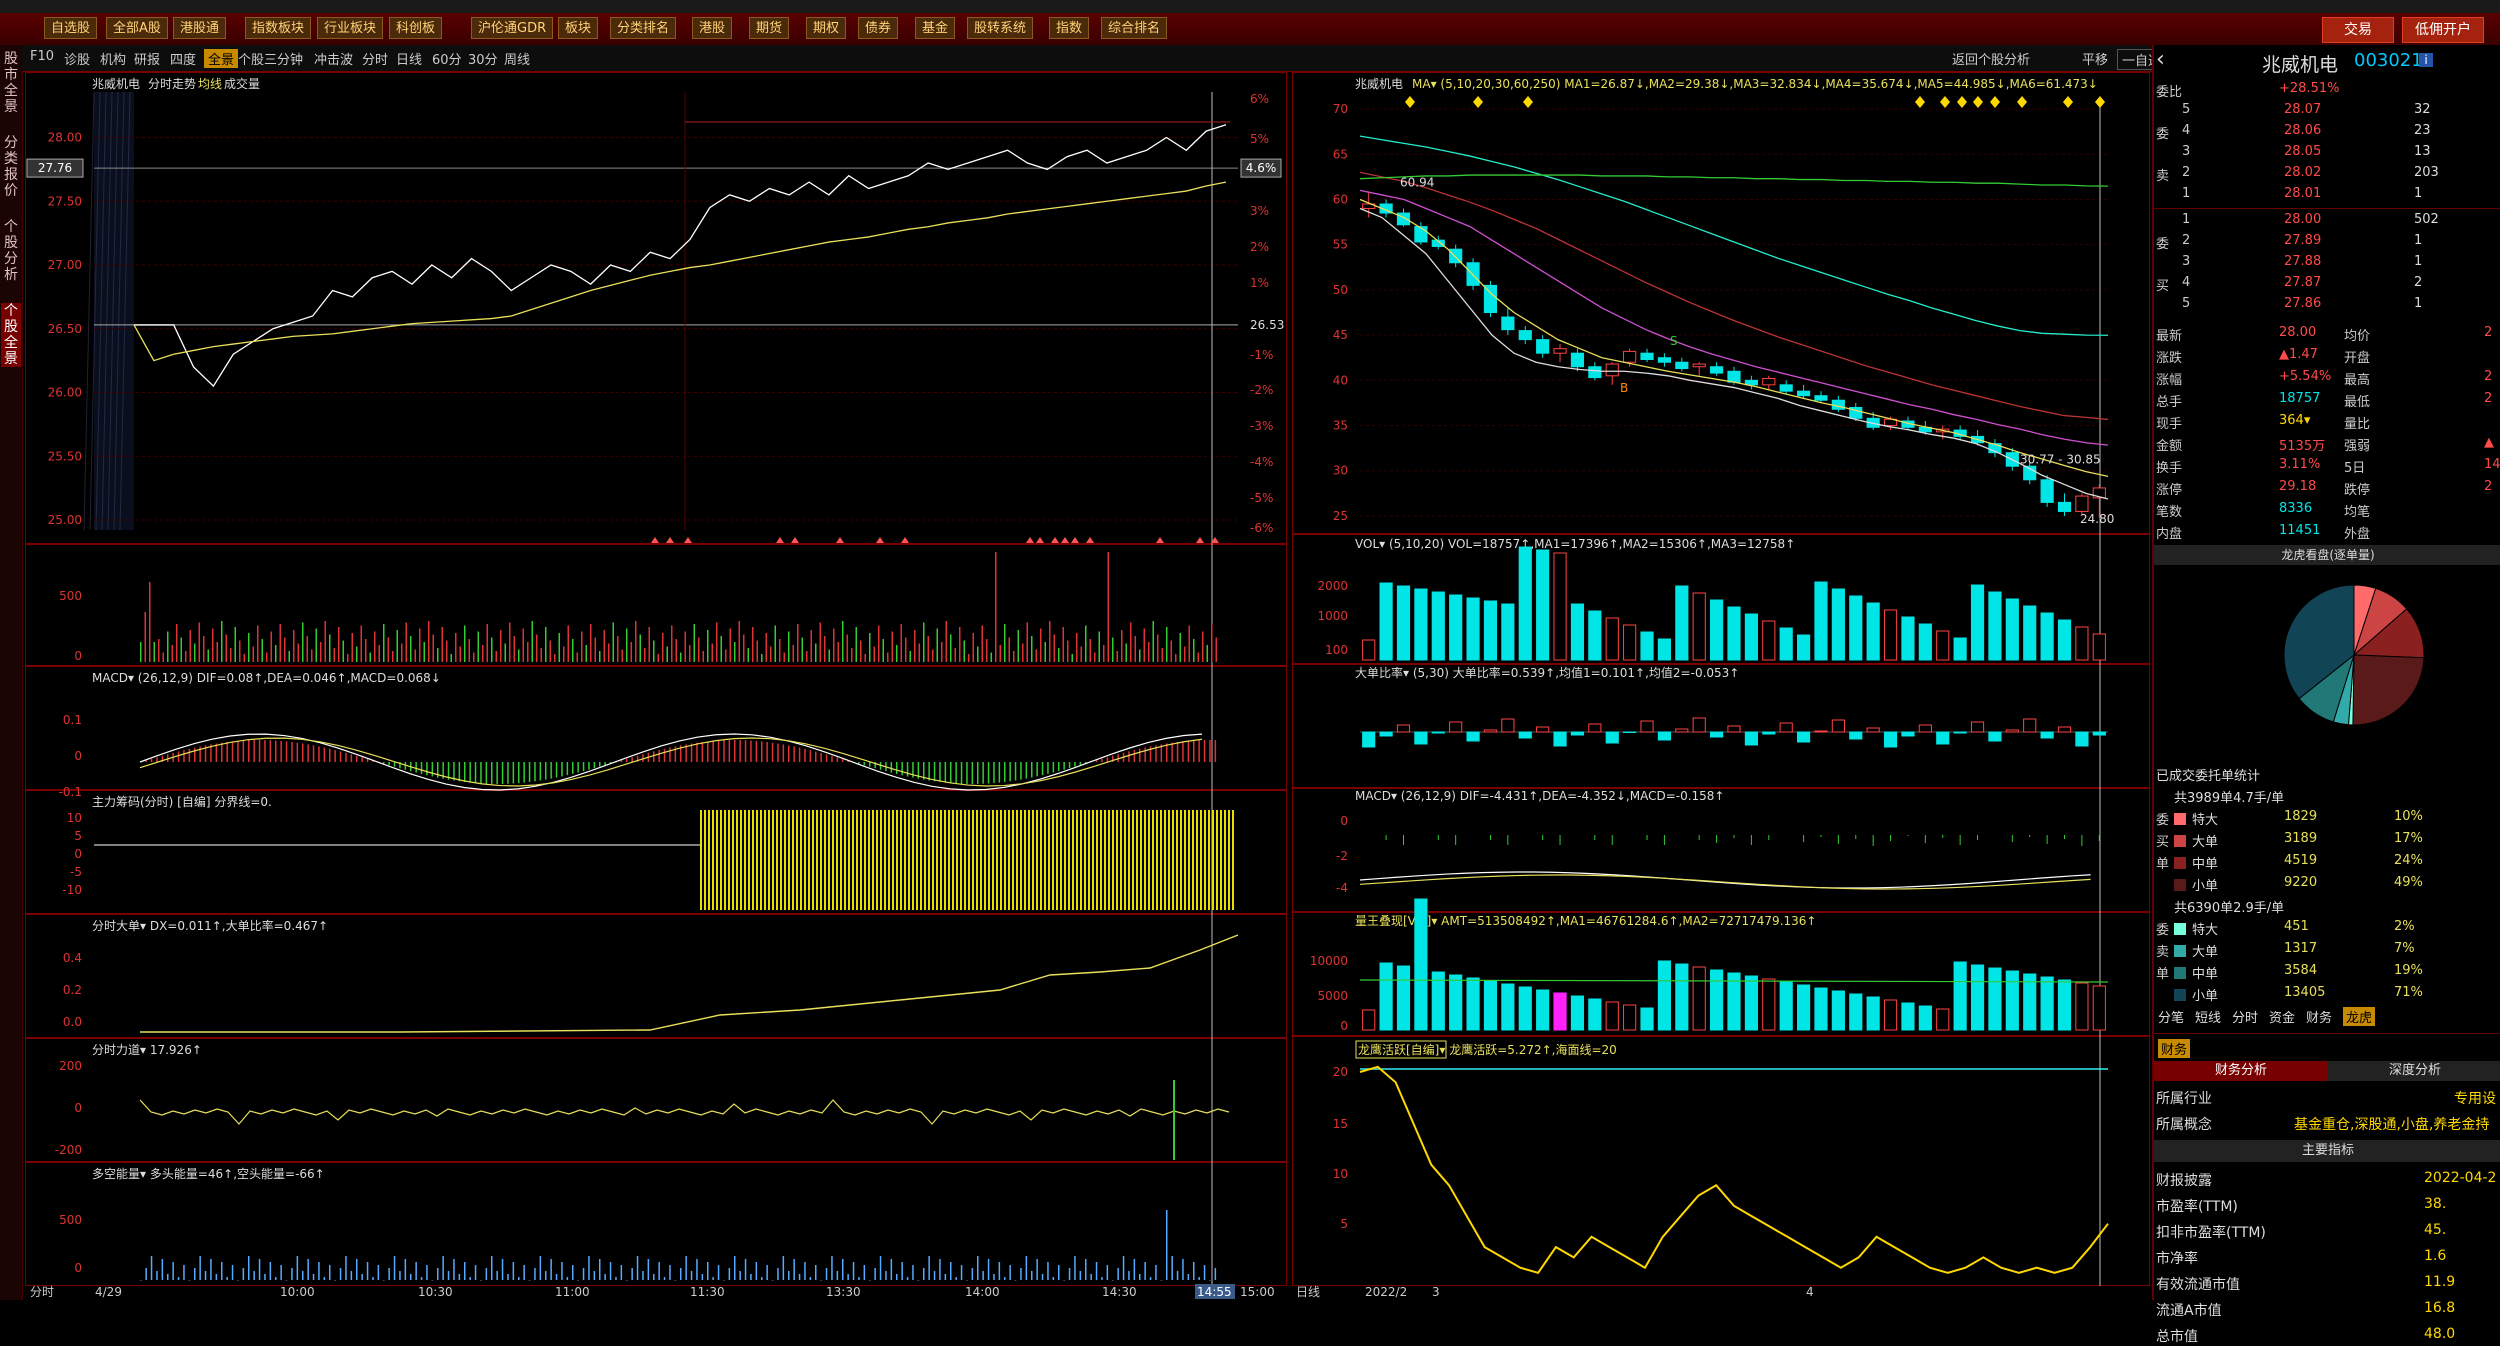 Image resolution: width=2500 pixels, height=1346 pixels. Describe the element at coordinates (2357, 358) in the screenshot. I see `stat-label2-1: 开盘` at that location.